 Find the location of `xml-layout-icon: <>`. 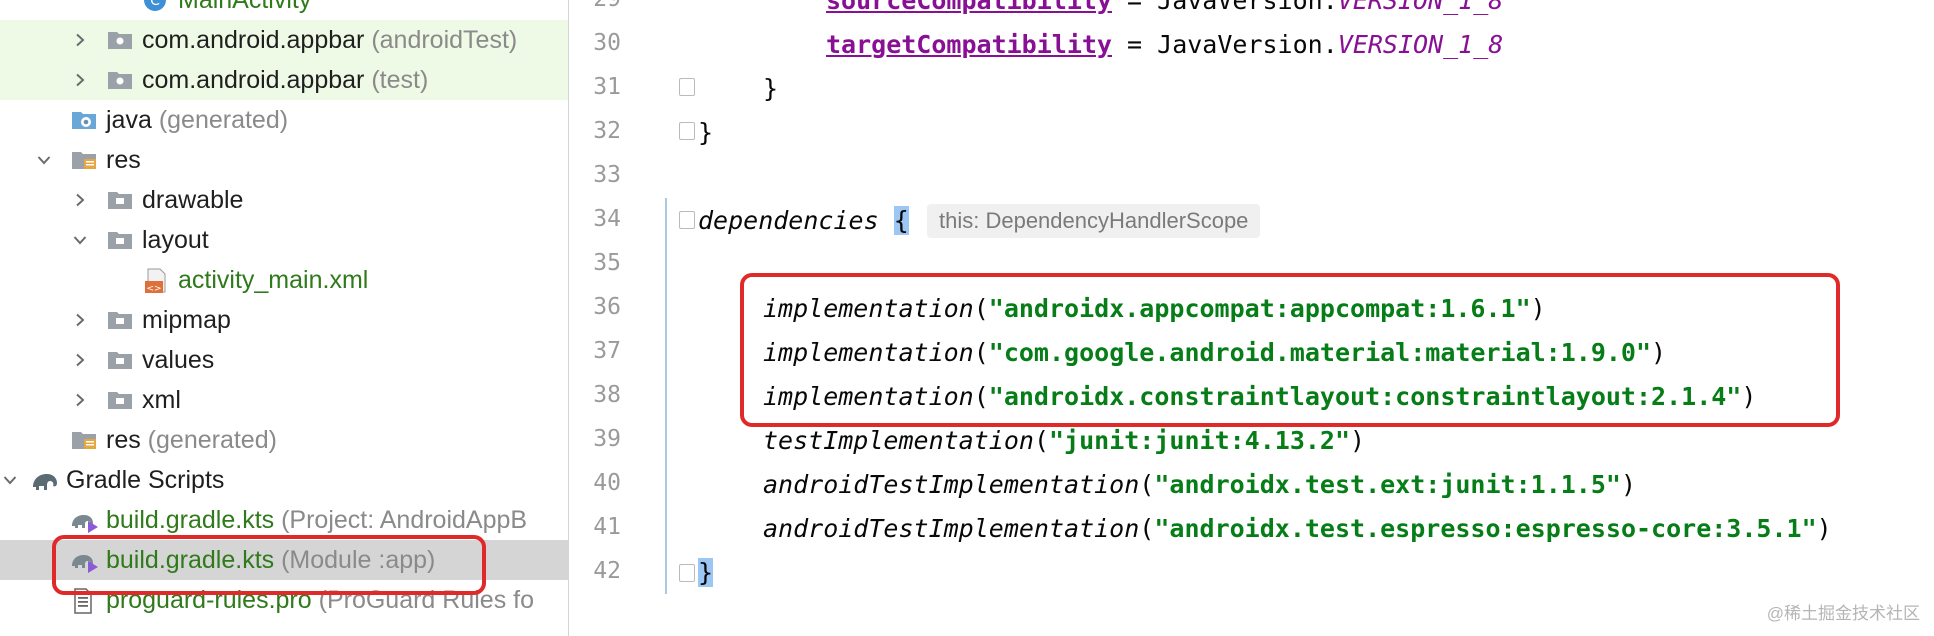

xml-layout-icon: <> is located at coordinates (156, 280).